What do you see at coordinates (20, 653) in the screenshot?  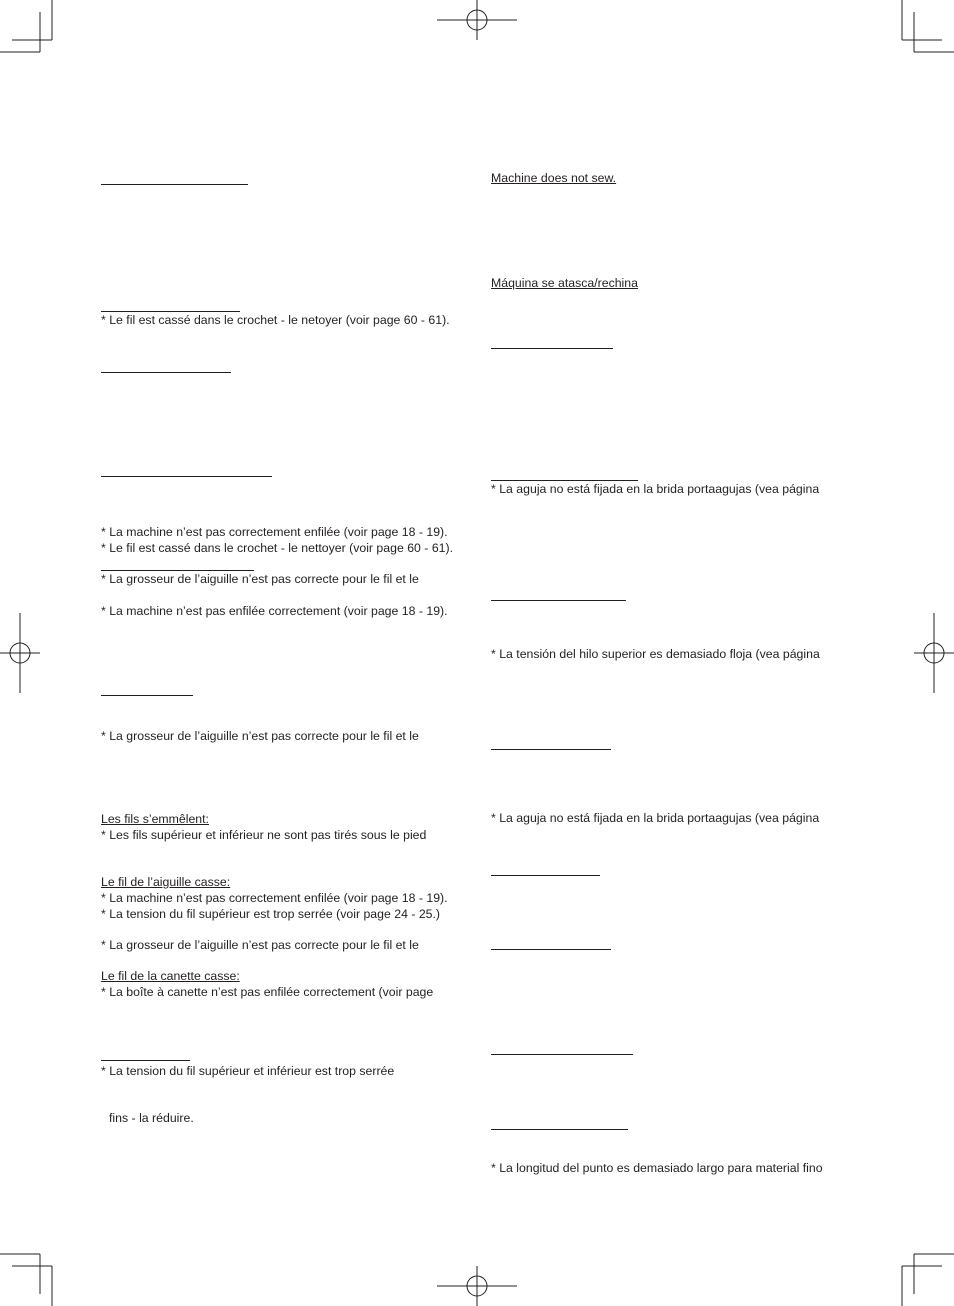 I see `registration-mark-left` at bounding box center [20, 653].